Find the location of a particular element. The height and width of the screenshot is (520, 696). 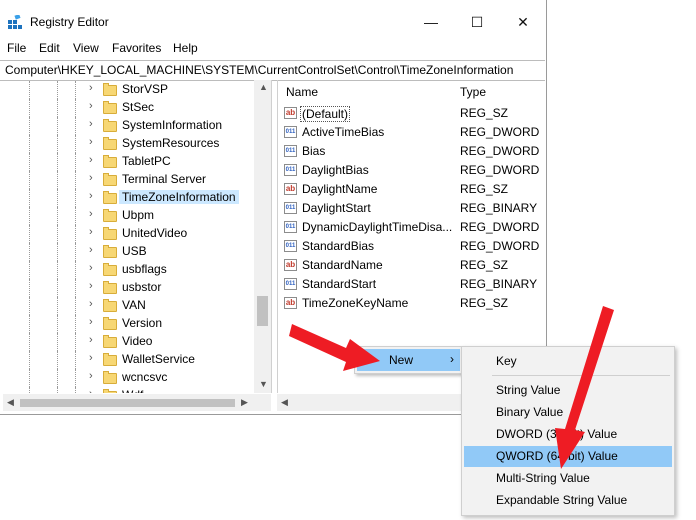

tree-vertical-scrollbar: ▲ ▼ is located at coordinates (262, 236).